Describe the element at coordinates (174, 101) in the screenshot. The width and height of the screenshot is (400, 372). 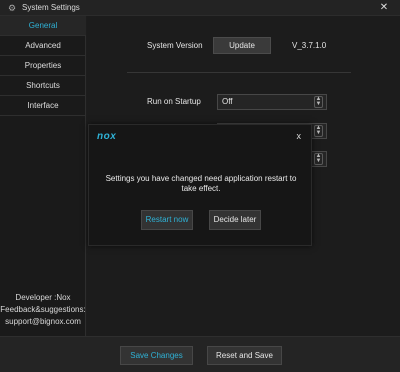
I see `run-on-startup-label: Run on Startup` at that location.